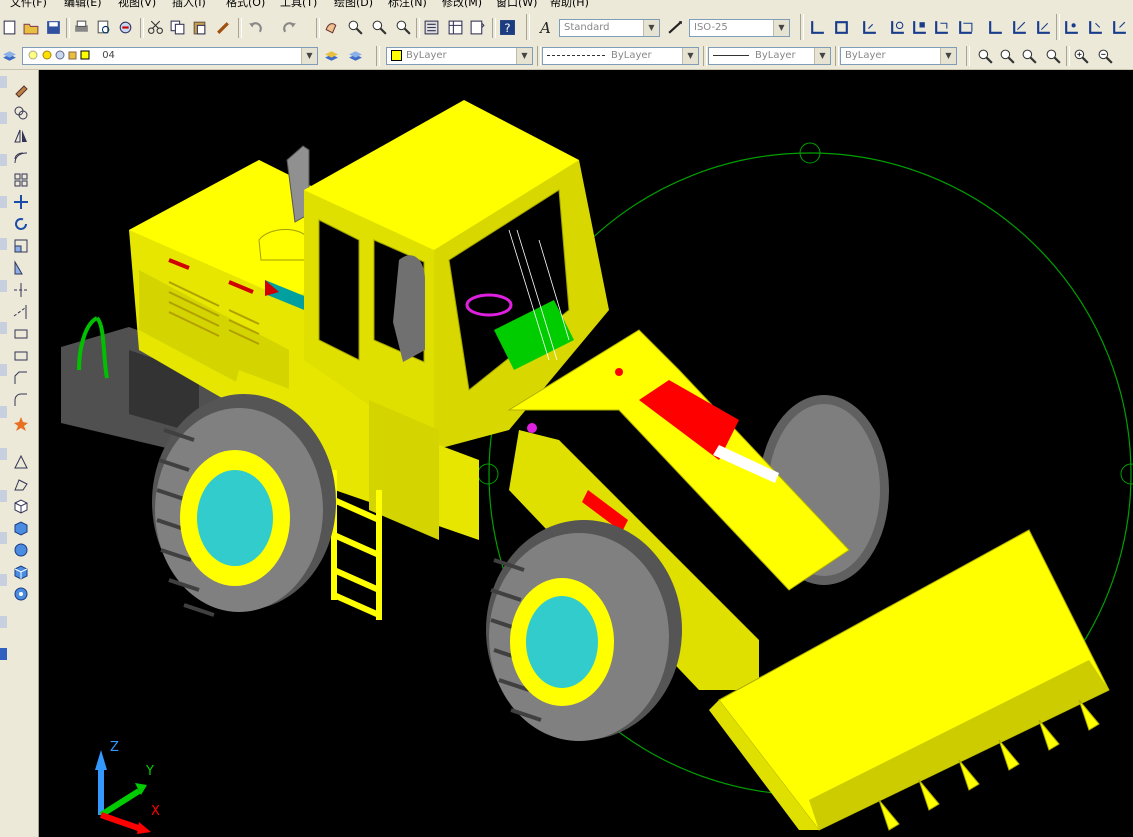 The width and height of the screenshot is (1133, 837). Describe the element at coordinates (21, 572) in the screenshot. I see `cylinder-icon` at that location.